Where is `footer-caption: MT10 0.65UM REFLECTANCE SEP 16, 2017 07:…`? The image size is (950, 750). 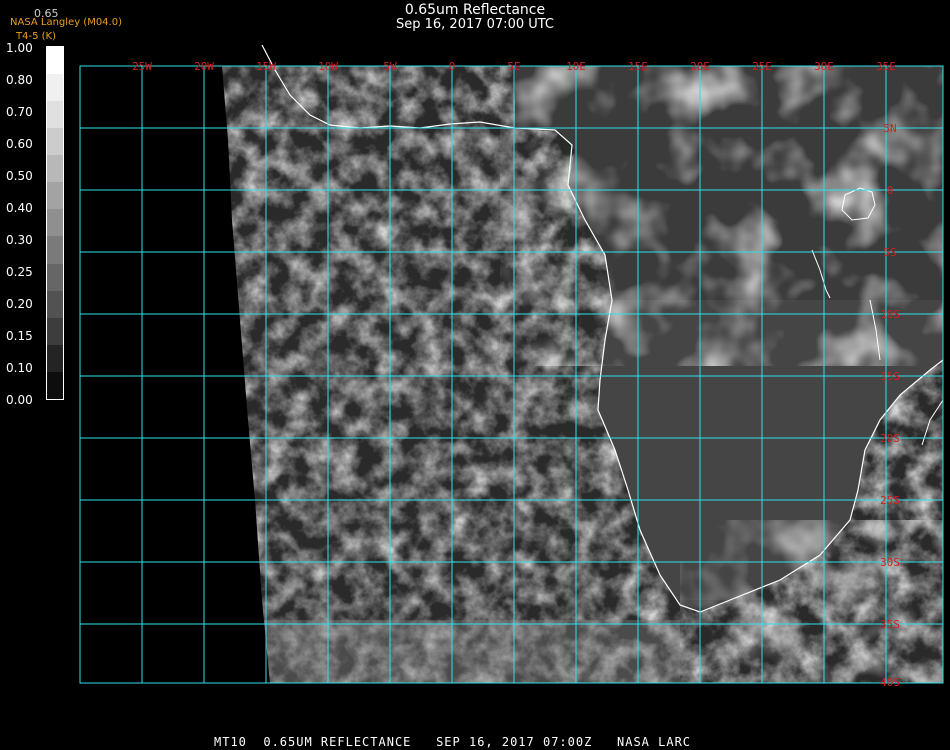
footer-caption: MT10 0.65UM REFLECTANCE SEP 16, 2017 07:… is located at coordinates (453, 742).